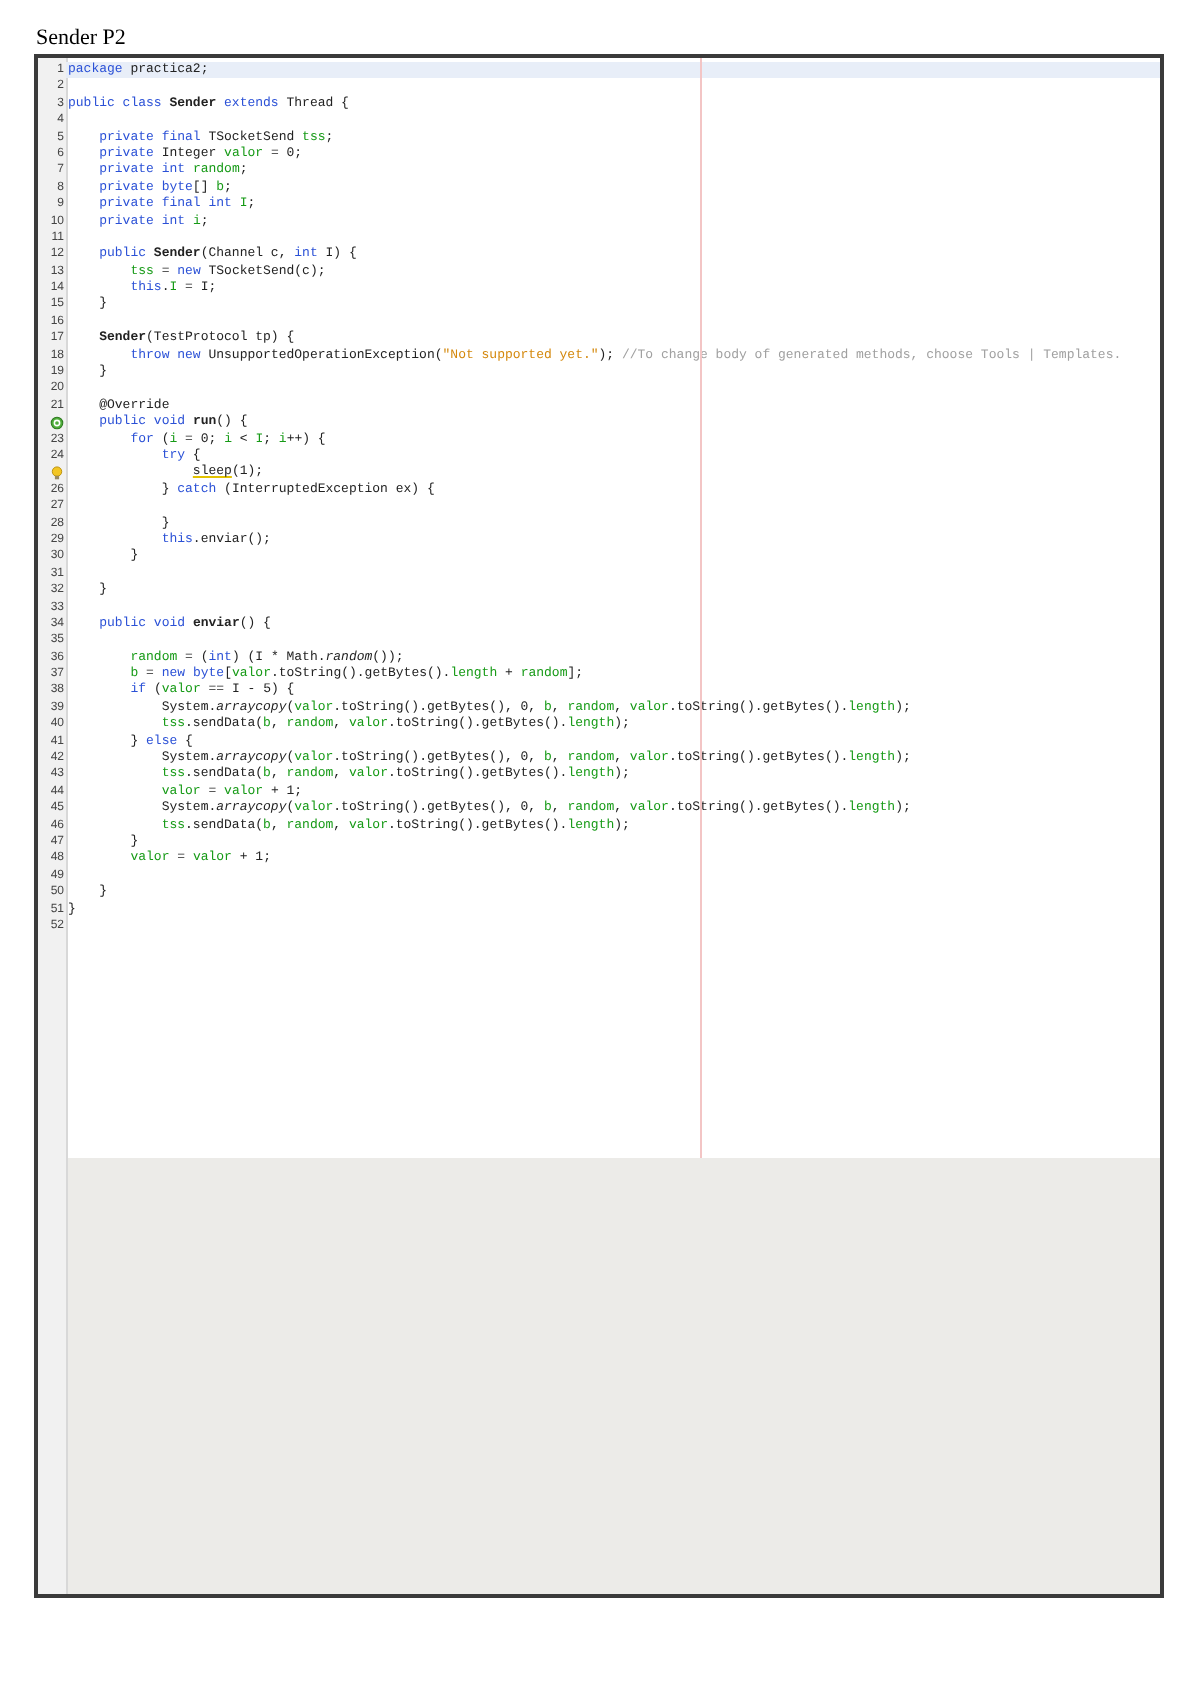 Image resolution: width=1198 pixels, height=1696 pixels. What do you see at coordinates (81, 39) in the screenshot?
I see `page-title: Sender P2` at bounding box center [81, 39].